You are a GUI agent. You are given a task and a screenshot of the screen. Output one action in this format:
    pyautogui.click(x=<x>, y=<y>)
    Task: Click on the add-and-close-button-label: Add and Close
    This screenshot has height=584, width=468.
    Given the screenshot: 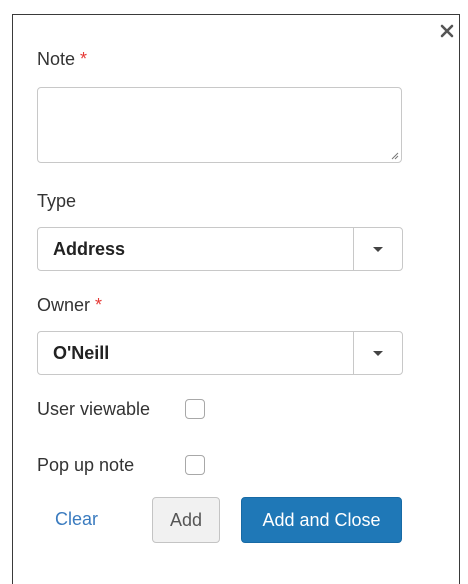 What is the action you would take?
    pyautogui.click(x=321, y=519)
    